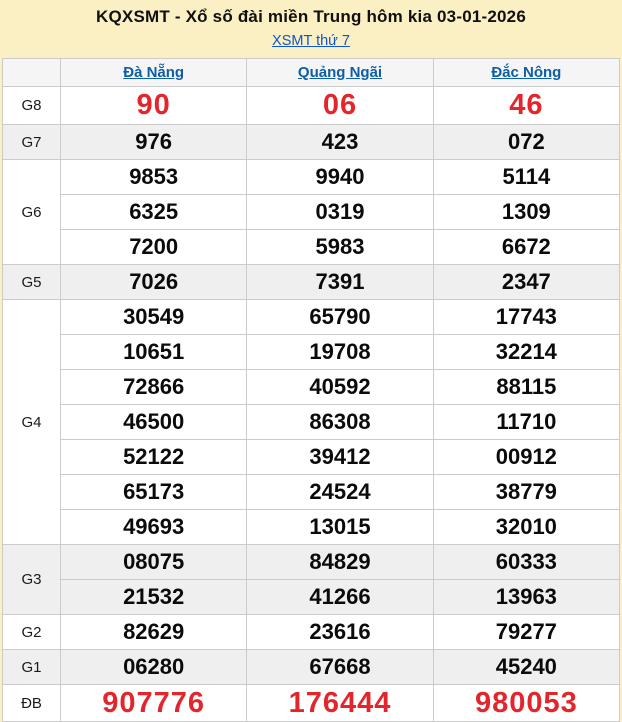  What do you see at coordinates (526, 72) in the screenshot?
I see `column-header-dac-nong: Đắc Nông` at bounding box center [526, 72].